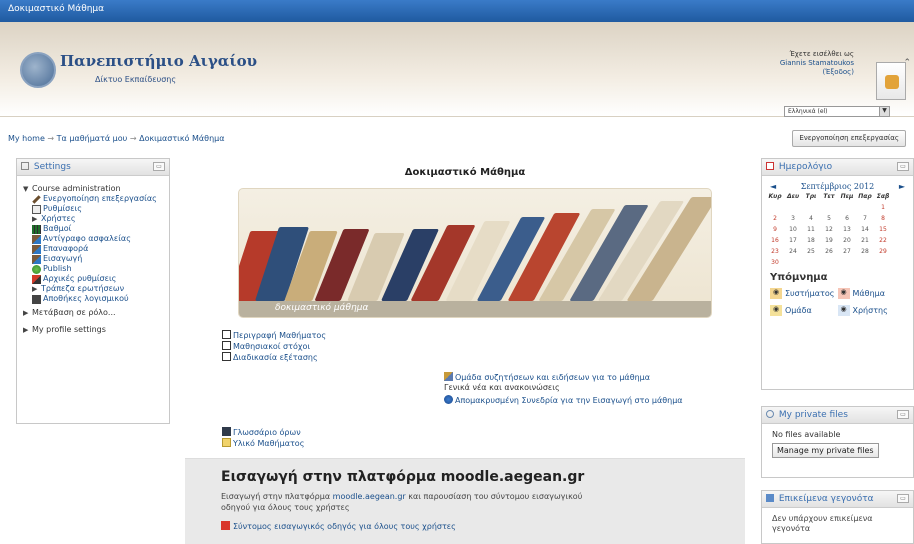 This screenshot has width=914, height=544. Describe the element at coordinates (804, 293) in the screenshot. I see `legend-system: ◉ Συστήματος` at that location.